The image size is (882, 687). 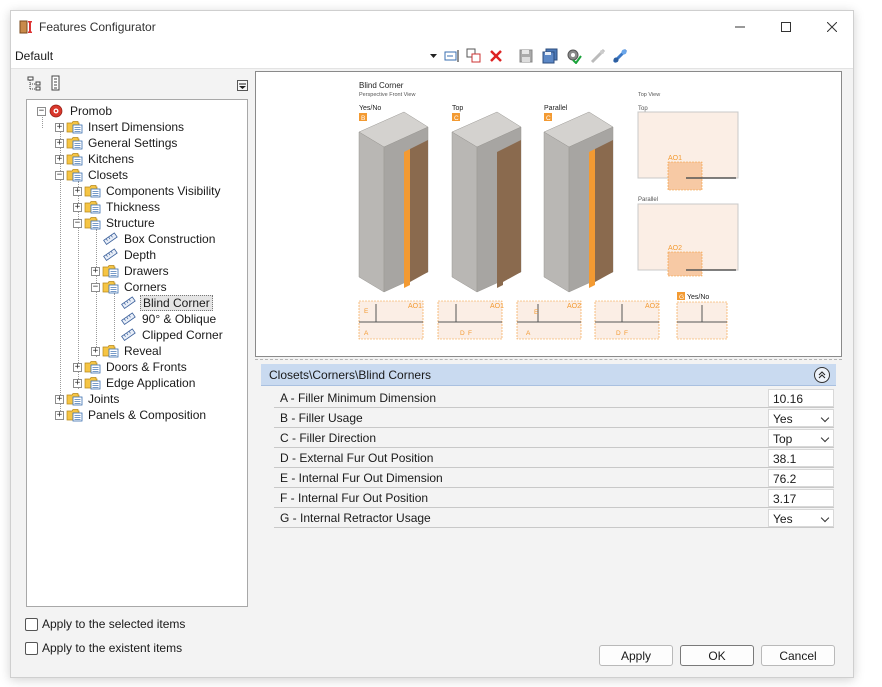 I want to click on tree-node: + Doors & Fronts, so click(x=131, y=367).